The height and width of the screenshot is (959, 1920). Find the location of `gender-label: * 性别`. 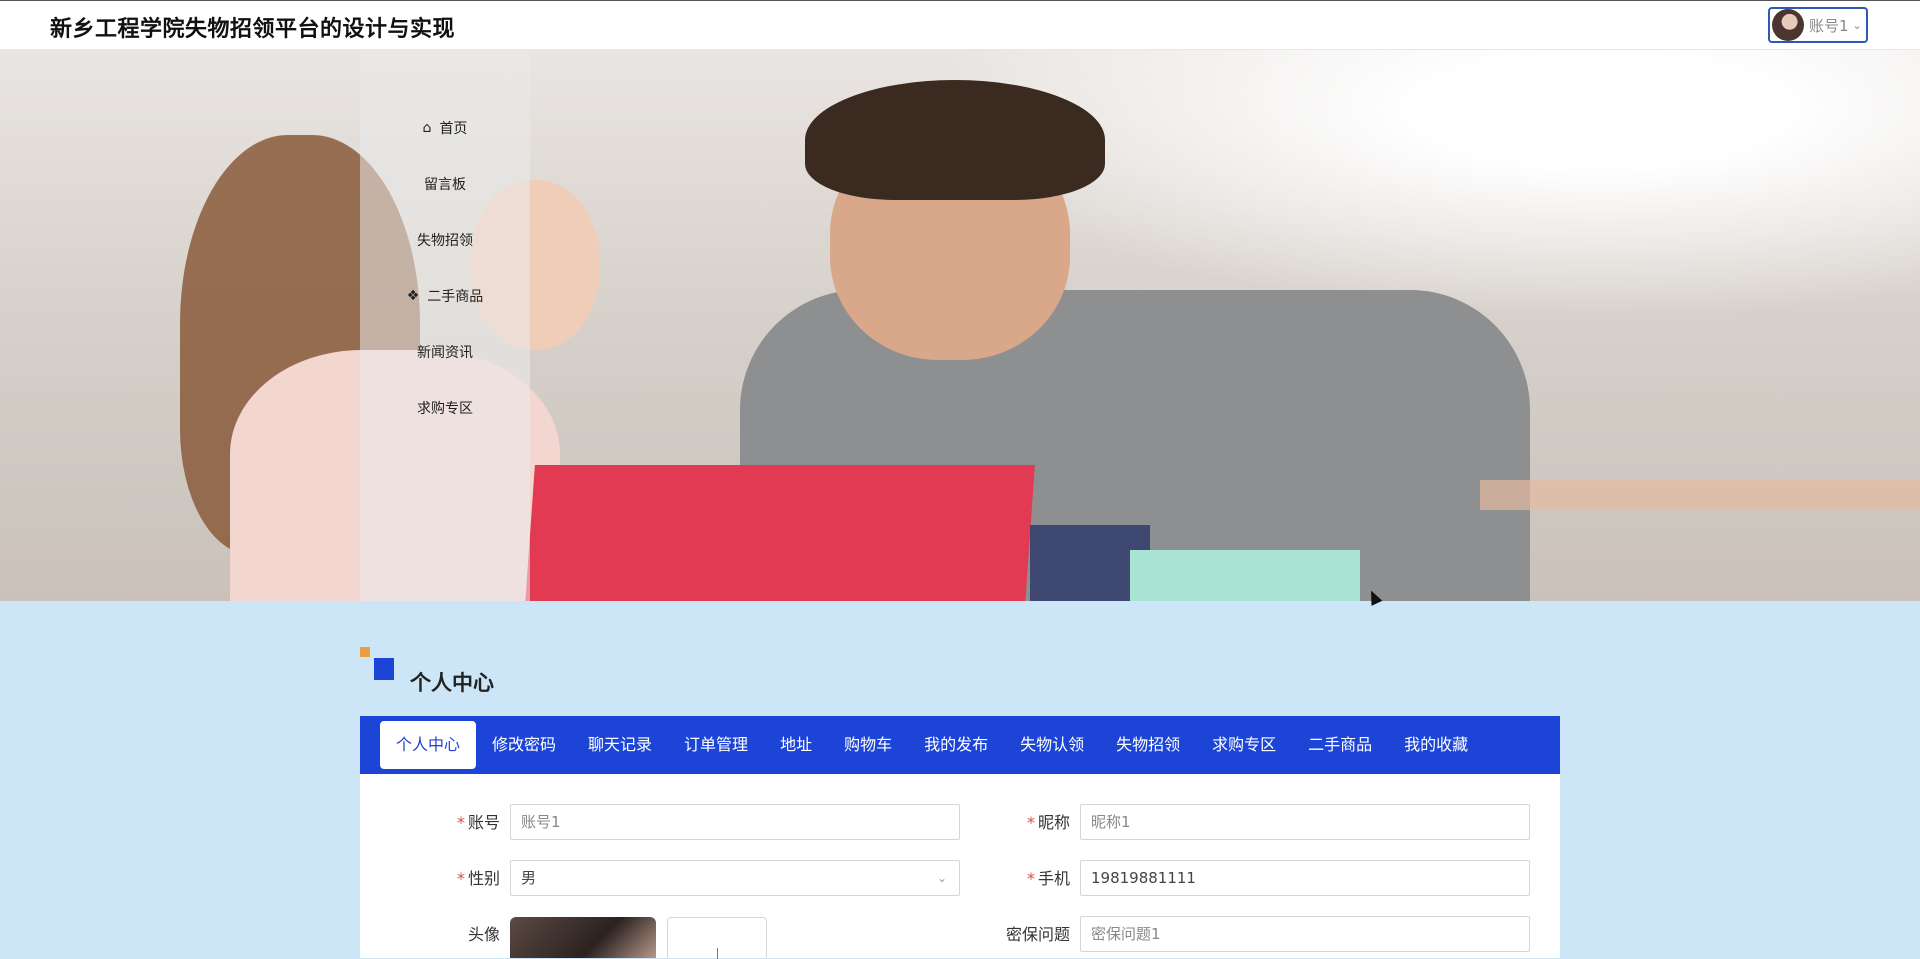

gender-label: * 性别 is located at coordinates (478, 878).